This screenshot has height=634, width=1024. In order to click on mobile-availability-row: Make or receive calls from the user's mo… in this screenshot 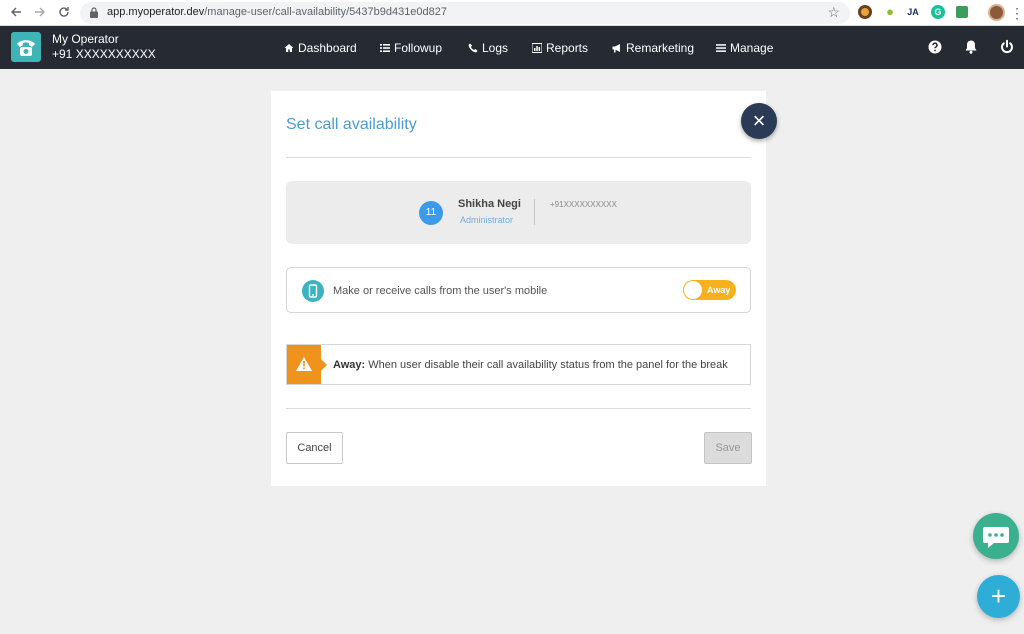, I will do `click(518, 290)`.